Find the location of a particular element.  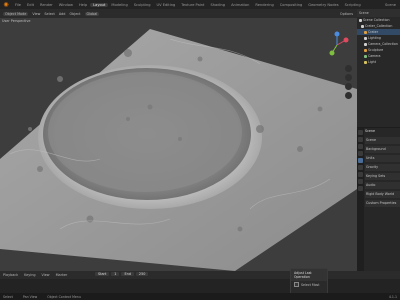

view-layer-tab-icon is located at coordinates (360, 153).